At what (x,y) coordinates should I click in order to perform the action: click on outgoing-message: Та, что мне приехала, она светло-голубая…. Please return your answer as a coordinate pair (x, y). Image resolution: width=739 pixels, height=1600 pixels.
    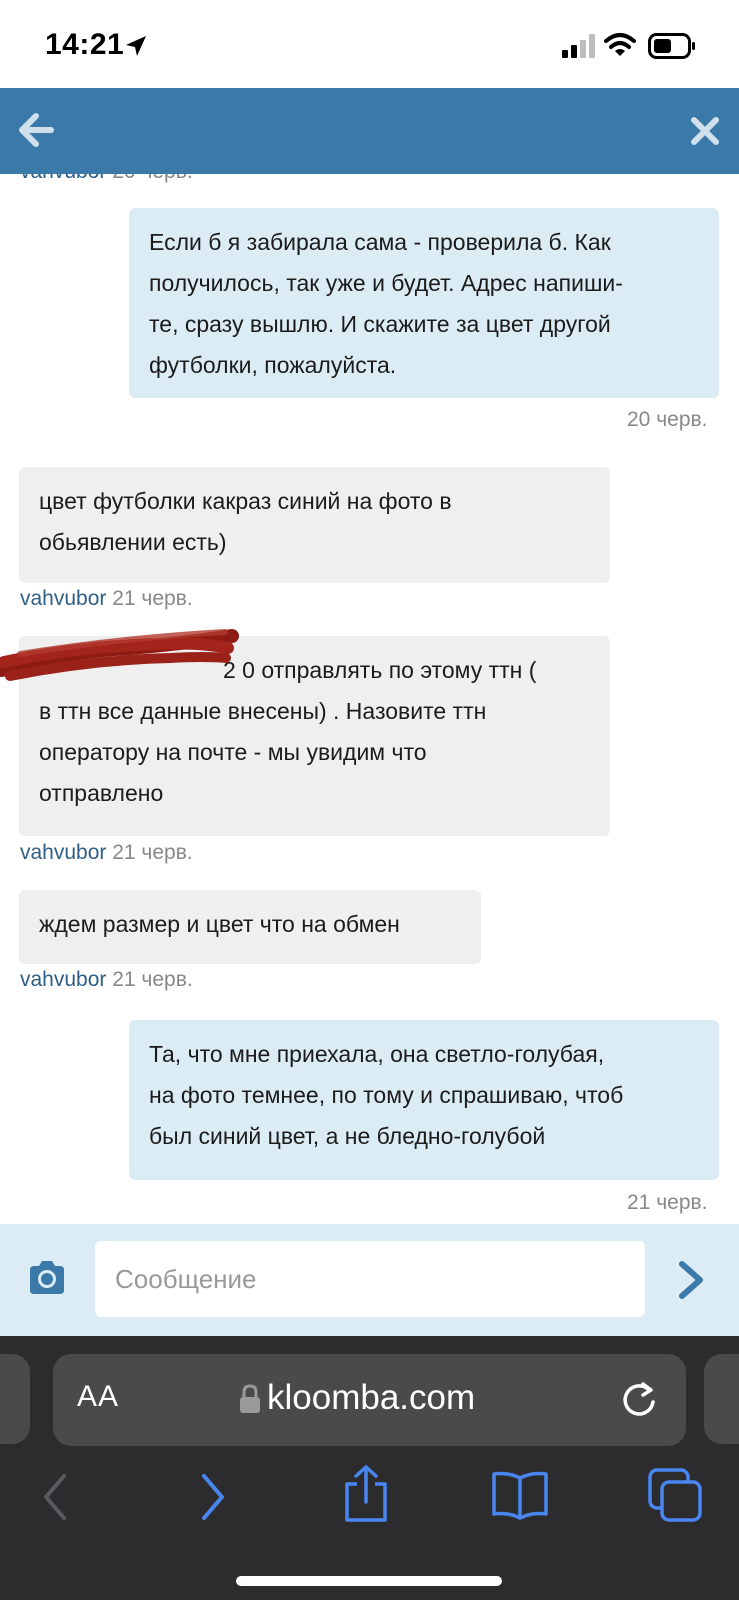
    Looking at the image, I should click on (424, 1100).